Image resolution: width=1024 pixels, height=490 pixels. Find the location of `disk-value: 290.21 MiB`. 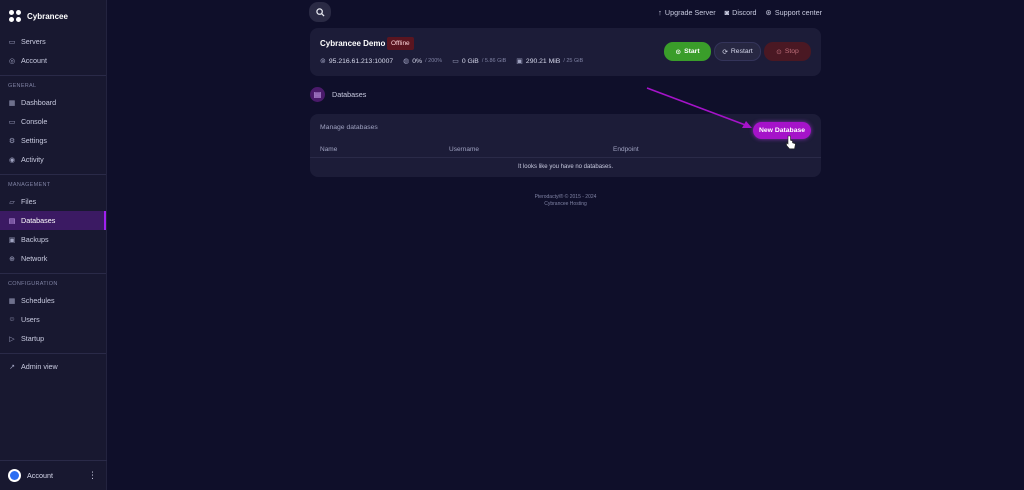

disk-value: 290.21 MiB is located at coordinates (543, 61).